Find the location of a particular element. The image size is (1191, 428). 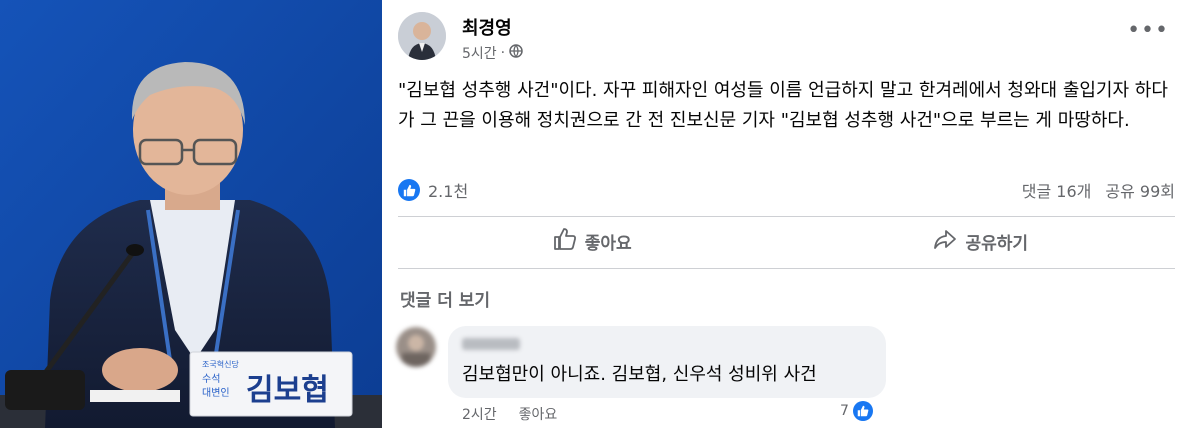

nameplate-role-line2: 대변인 is located at coordinates (216, 393).